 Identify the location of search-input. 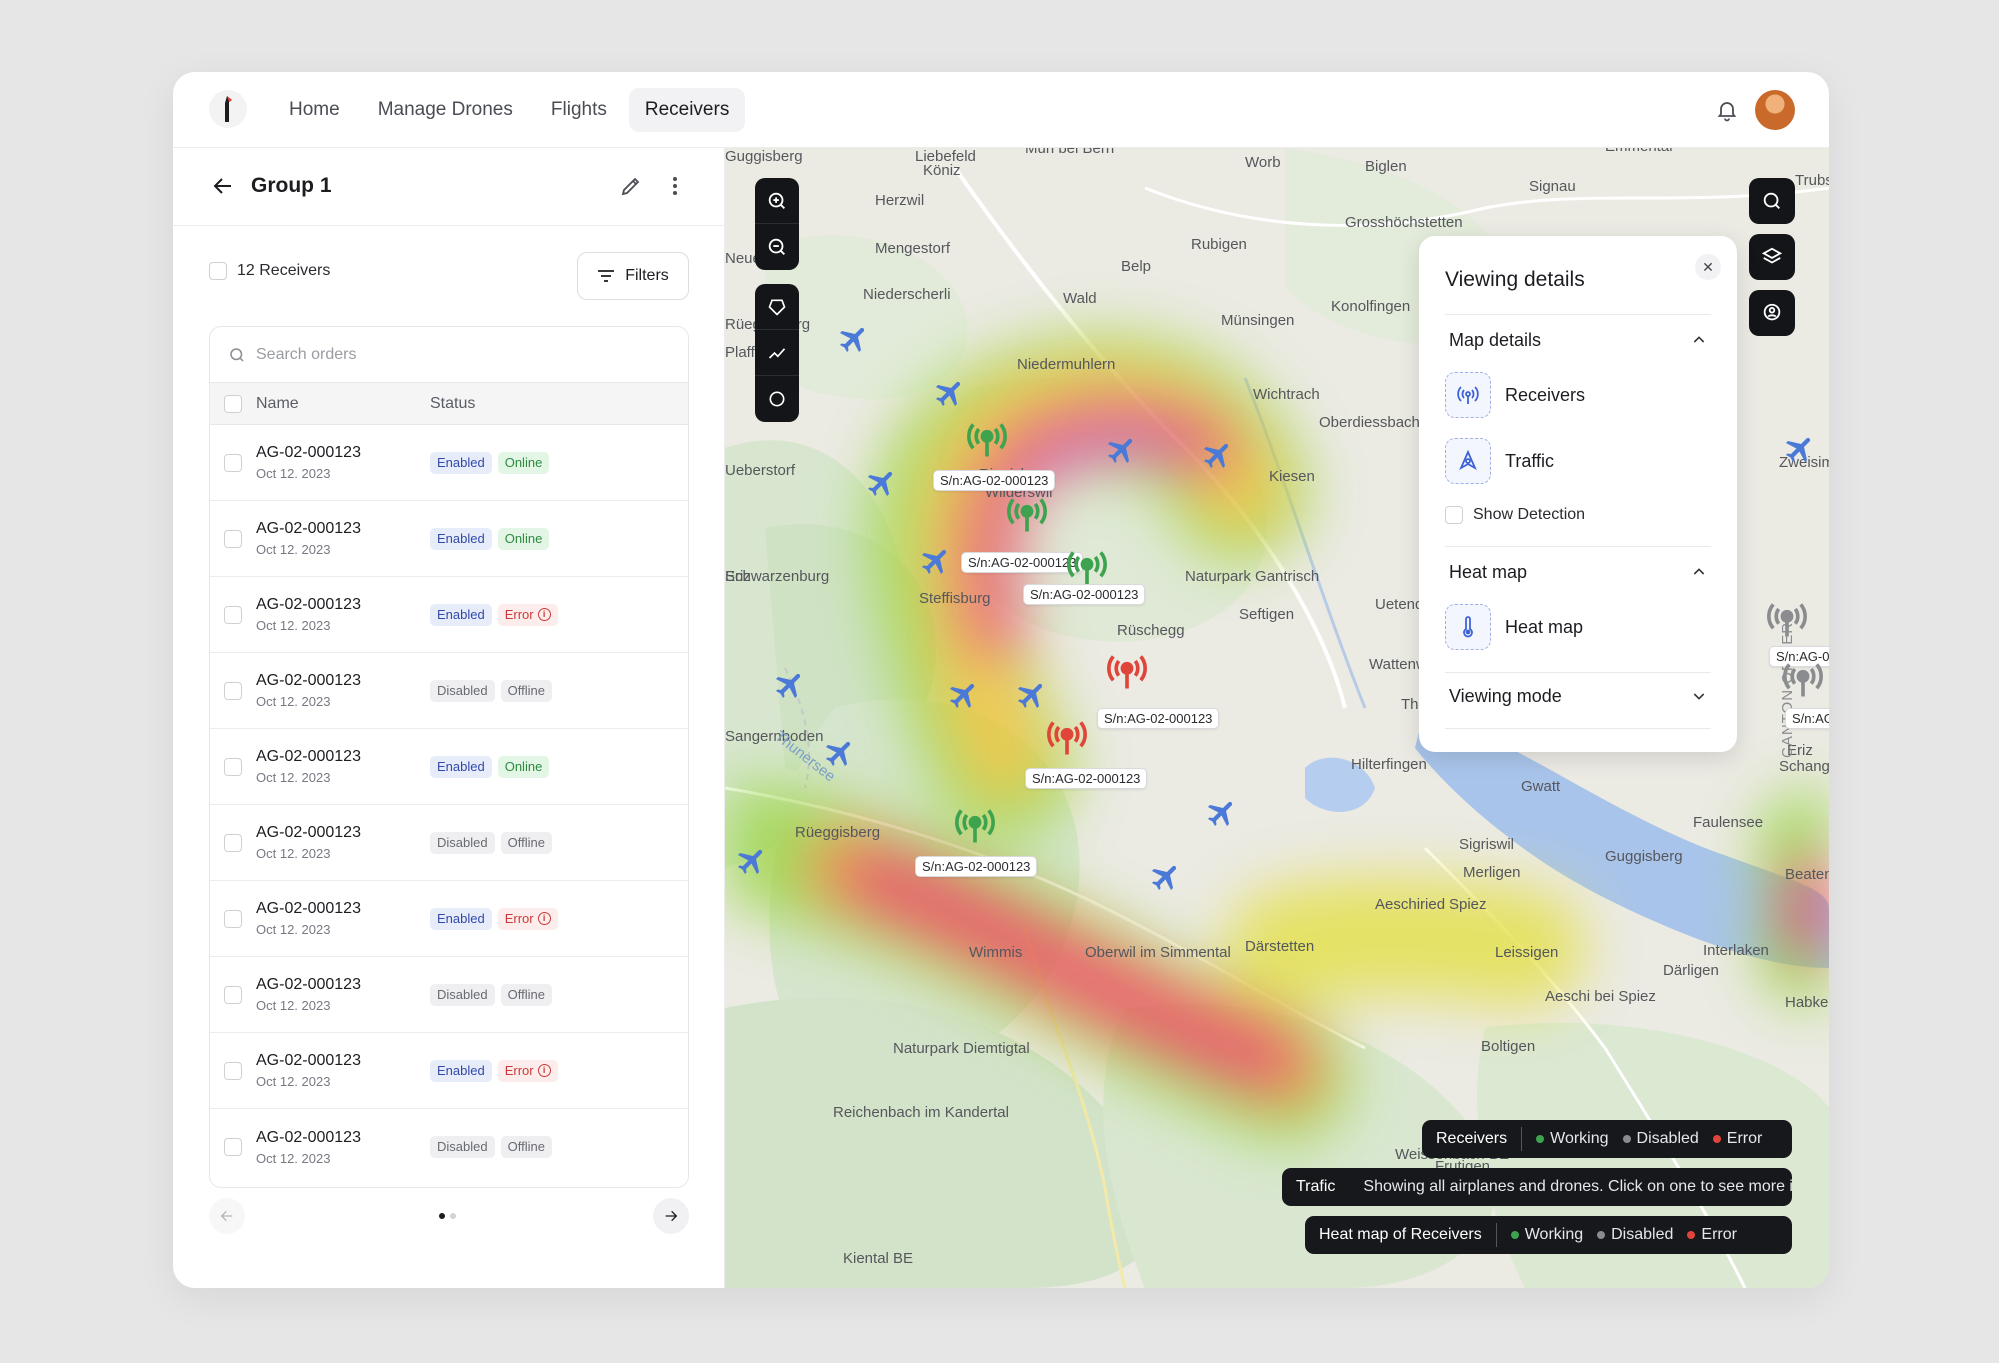
(446, 354).